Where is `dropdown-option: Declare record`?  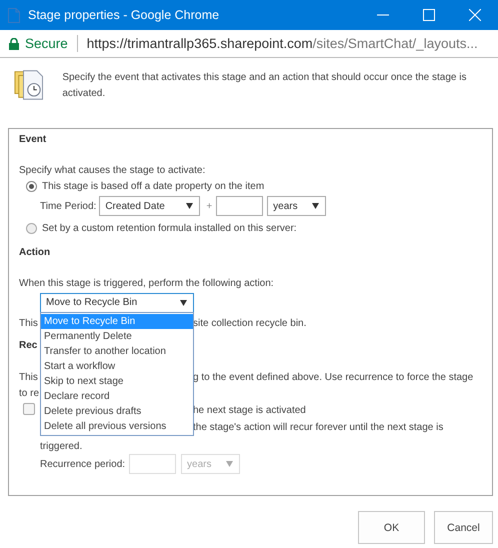 dropdown-option: Declare record is located at coordinates (117, 396).